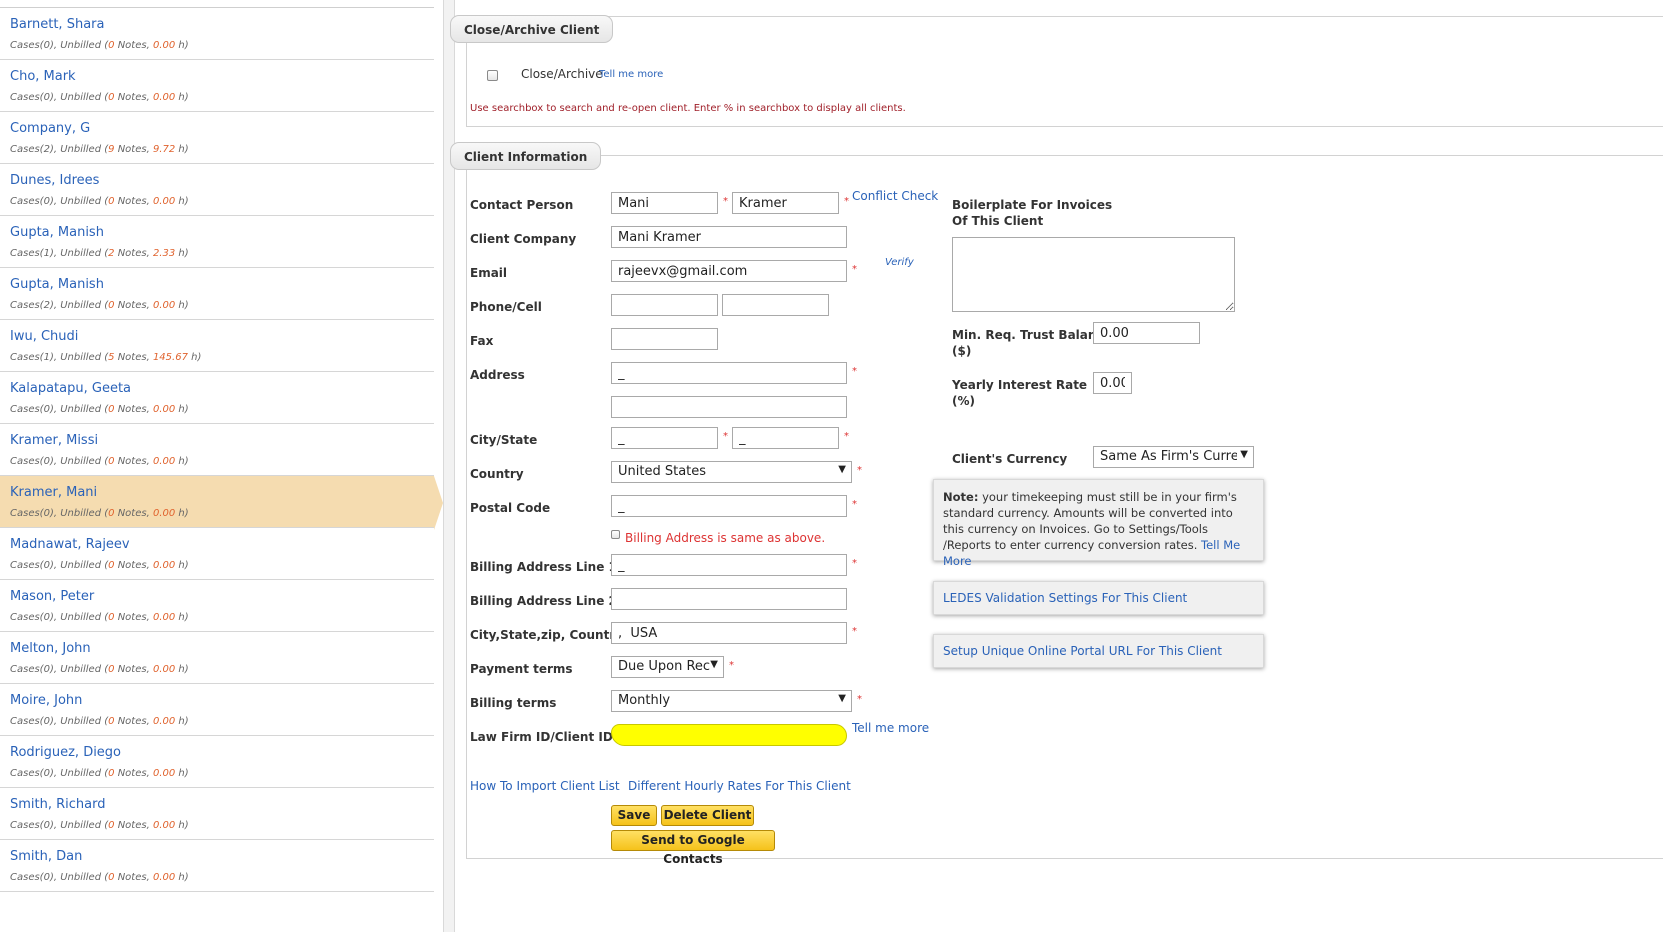 The height and width of the screenshot is (932, 1663). Describe the element at coordinates (449, 466) in the screenshot. I see `sidebar-divider` at that location.